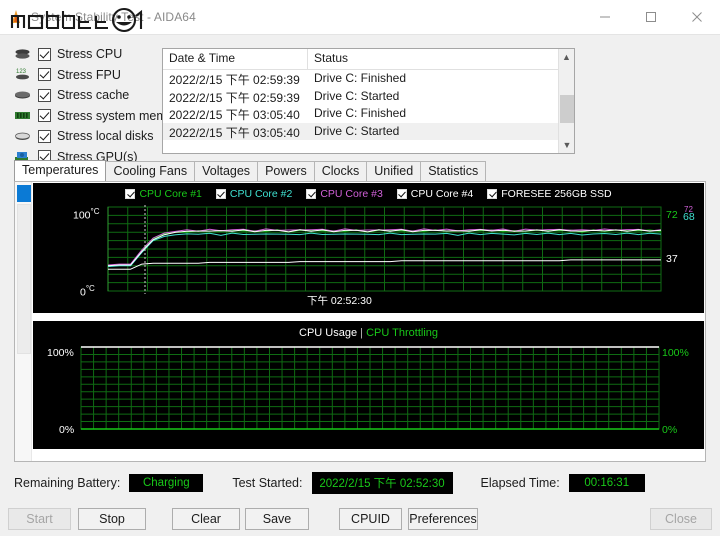 The height and width of the screenshot is (536, 720). Describe the element at coordinates (360, 17) in the screenshot. I see `title-bar: System Stability Test - AIDA64` at that location.